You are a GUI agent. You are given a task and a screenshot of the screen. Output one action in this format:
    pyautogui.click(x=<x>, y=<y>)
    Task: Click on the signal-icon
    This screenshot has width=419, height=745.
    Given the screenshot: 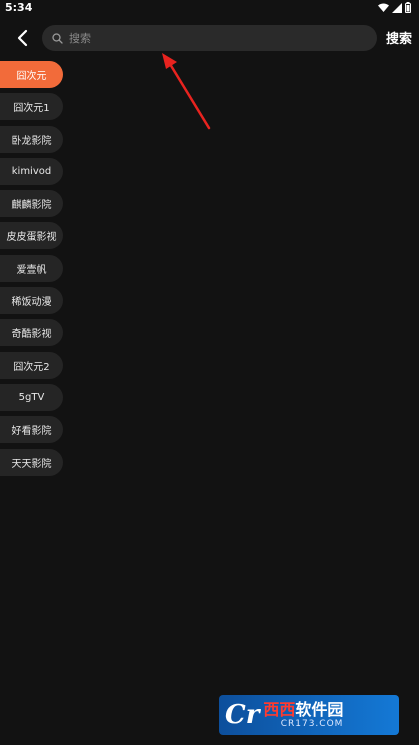 What is the action you would take?
    pyautogui.click(x=397, y=7)
    